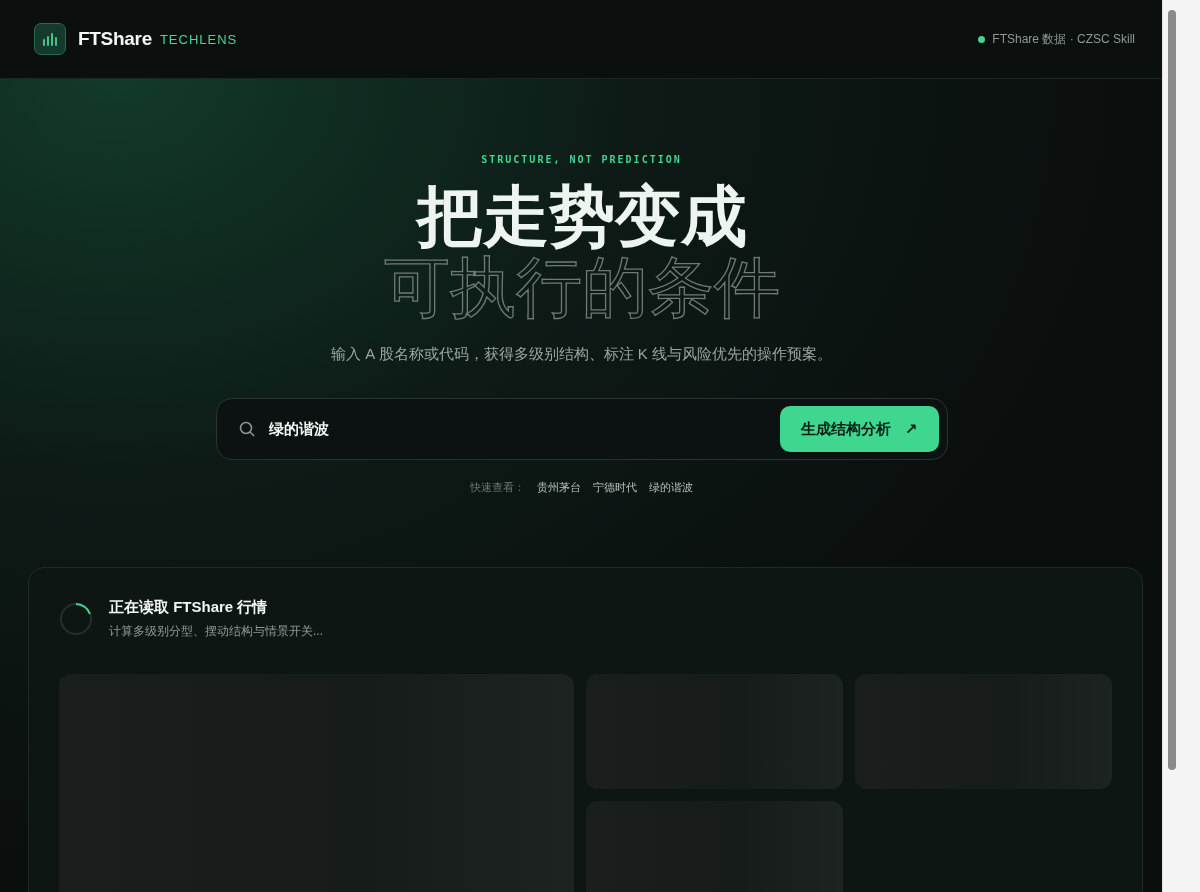  What do you see at coordinates (581, 159) in the screenshot?
I see `eyebrow-text: STRUCTURE, NOT PREDICTION` at bounding box center [581, 159].